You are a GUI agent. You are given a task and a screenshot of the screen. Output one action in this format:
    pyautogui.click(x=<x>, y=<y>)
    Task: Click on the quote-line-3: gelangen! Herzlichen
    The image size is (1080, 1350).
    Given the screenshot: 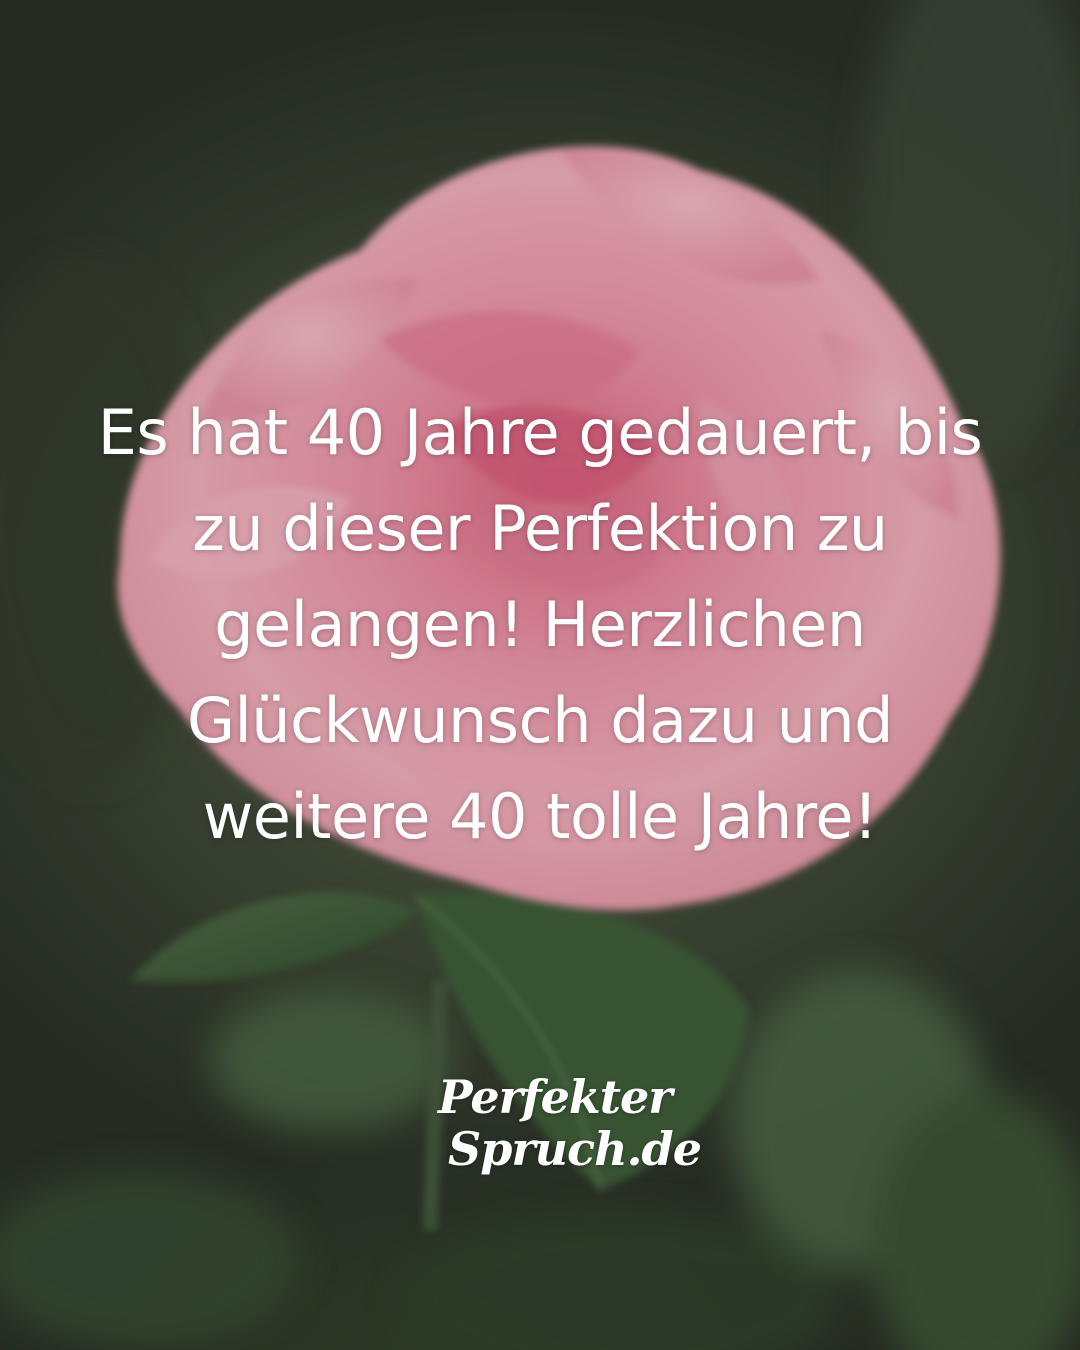 What is the action you would take?
    pyautogui.click(x=540, y=624)
    